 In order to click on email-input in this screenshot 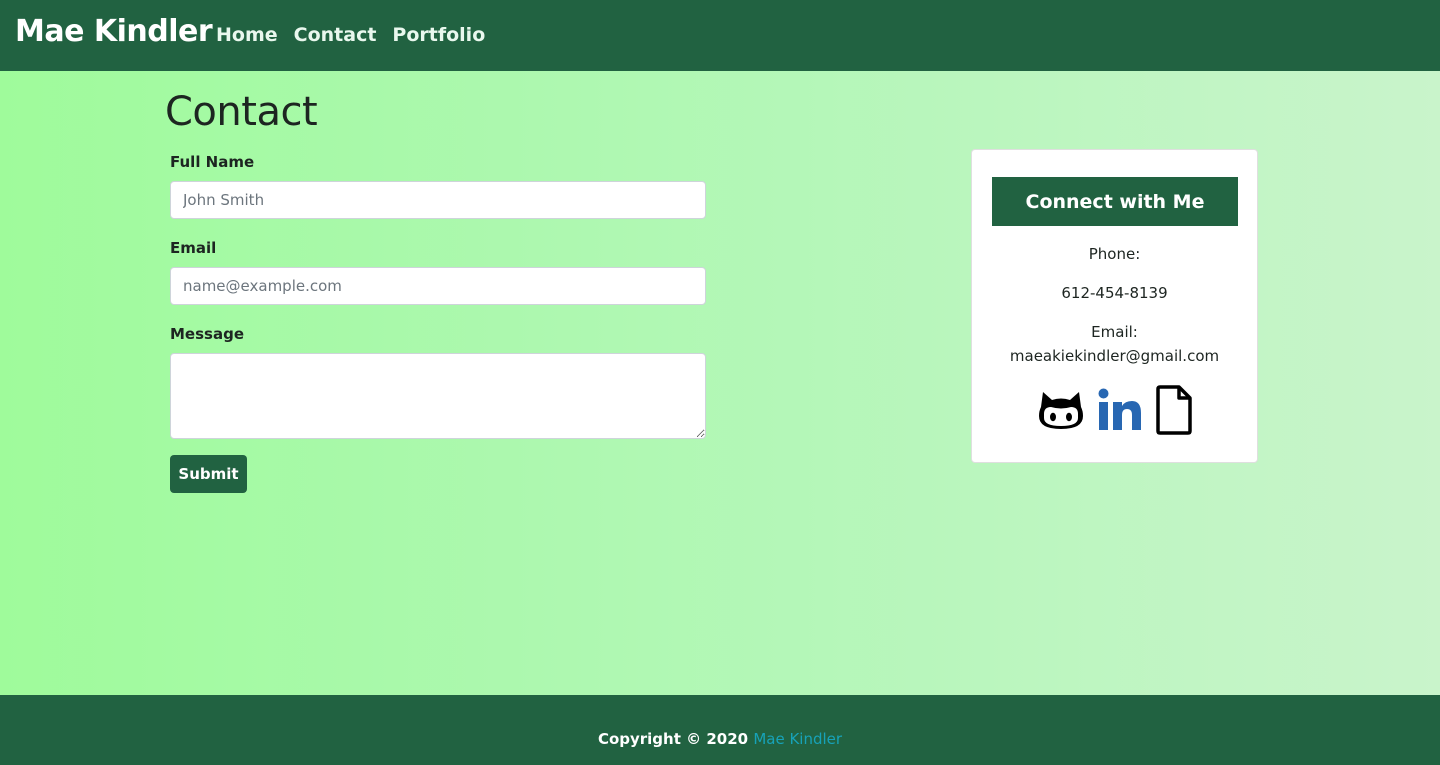, I will do `click(438, 286)`.